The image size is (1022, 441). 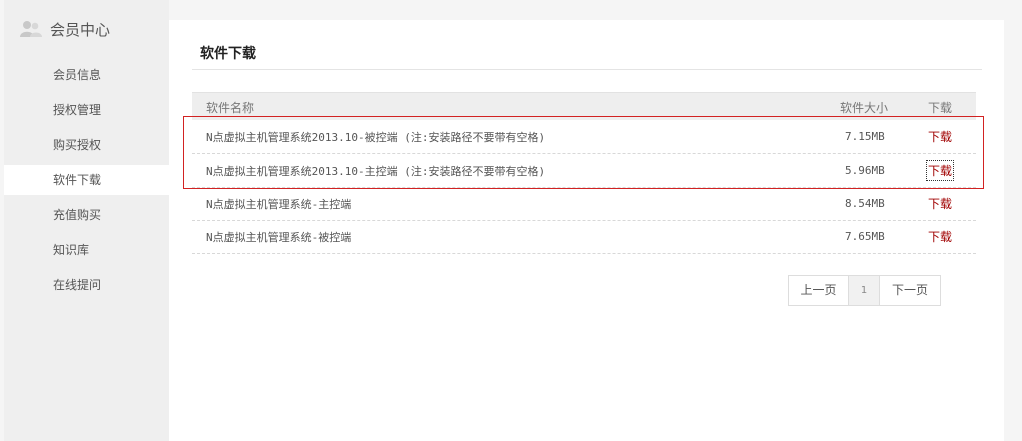 What do you see at coordinates (940, 108) in the screenshot?
I see `column-header-download: 下载` at bounding box center [940, 108].